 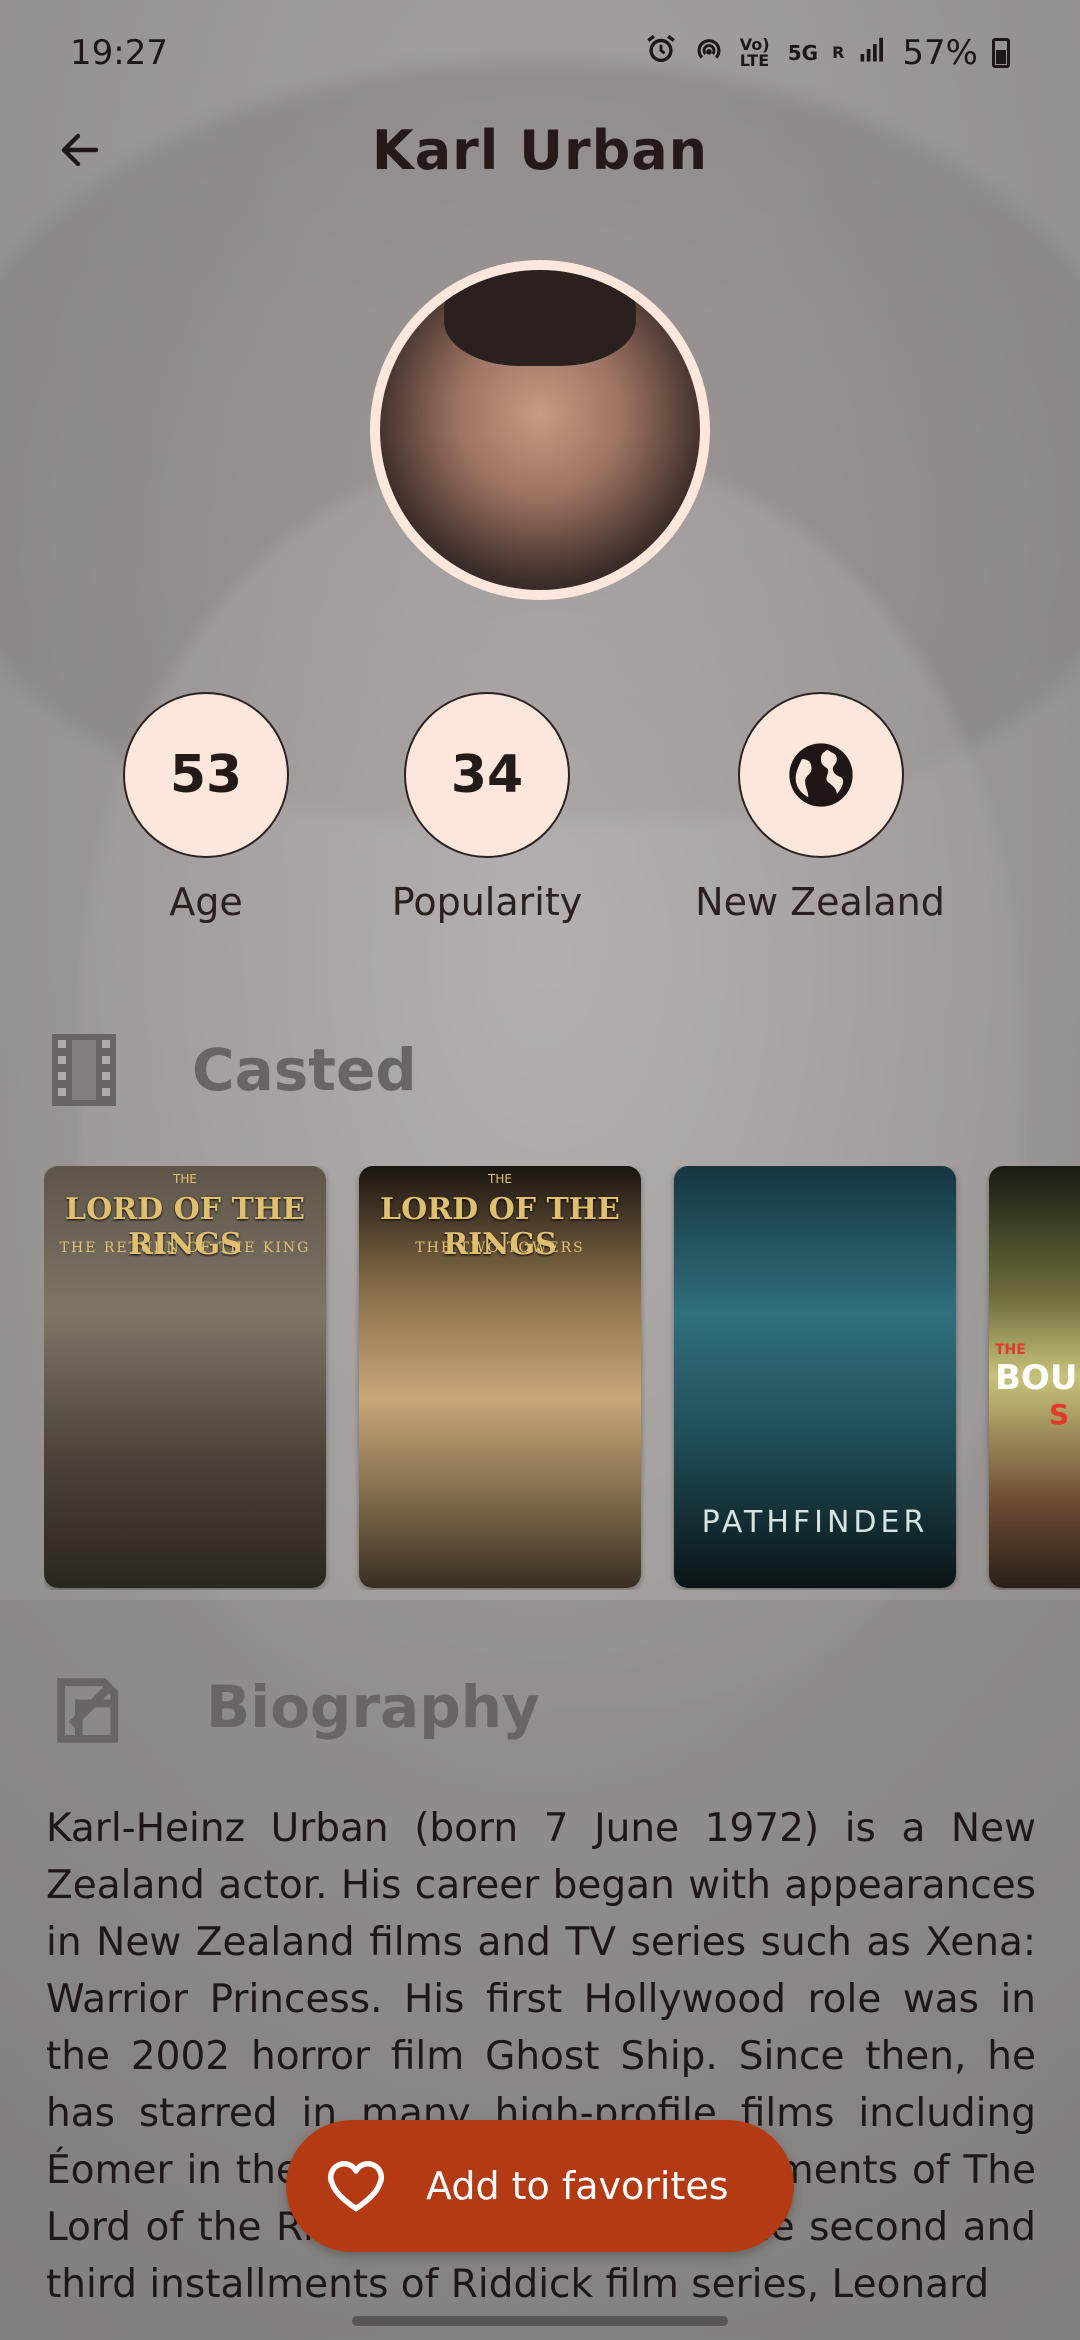 I want to click on popularity-badge: 34, so click(x=487, y=775).